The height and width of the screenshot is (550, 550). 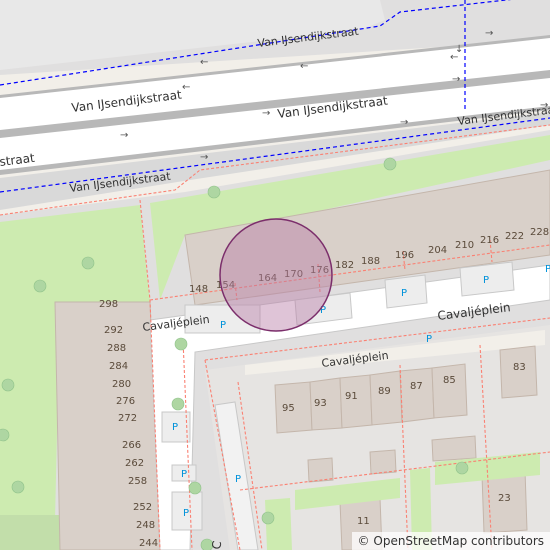 I want to click on house-number: 266, so click(x=131, y=445).